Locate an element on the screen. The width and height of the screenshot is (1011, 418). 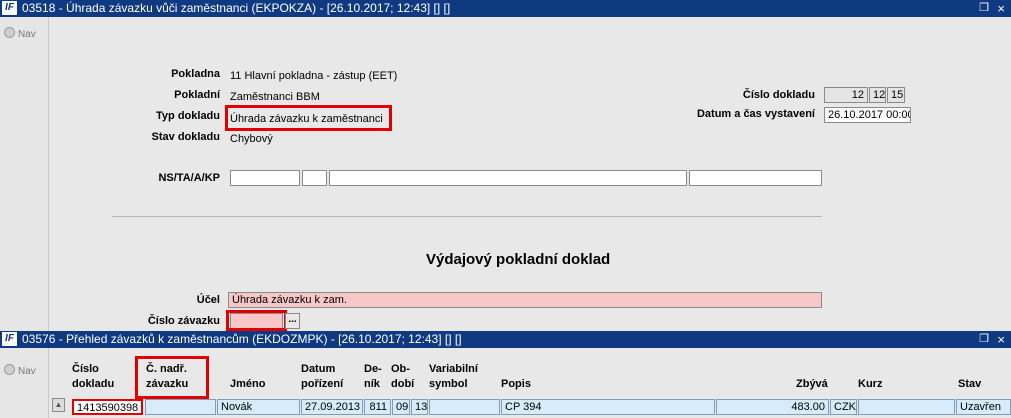
cell-popis: CP 394 is located at coordinates (608, 407).